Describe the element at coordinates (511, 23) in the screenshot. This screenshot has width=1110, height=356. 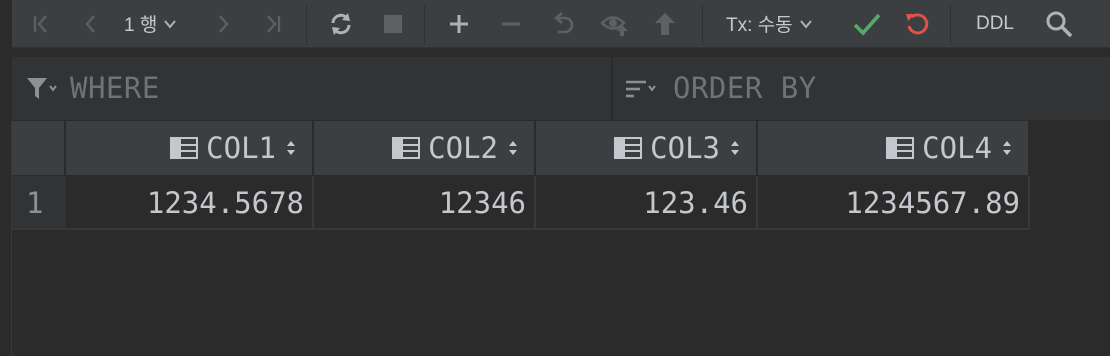
I see `delete-row-icon` at that location.